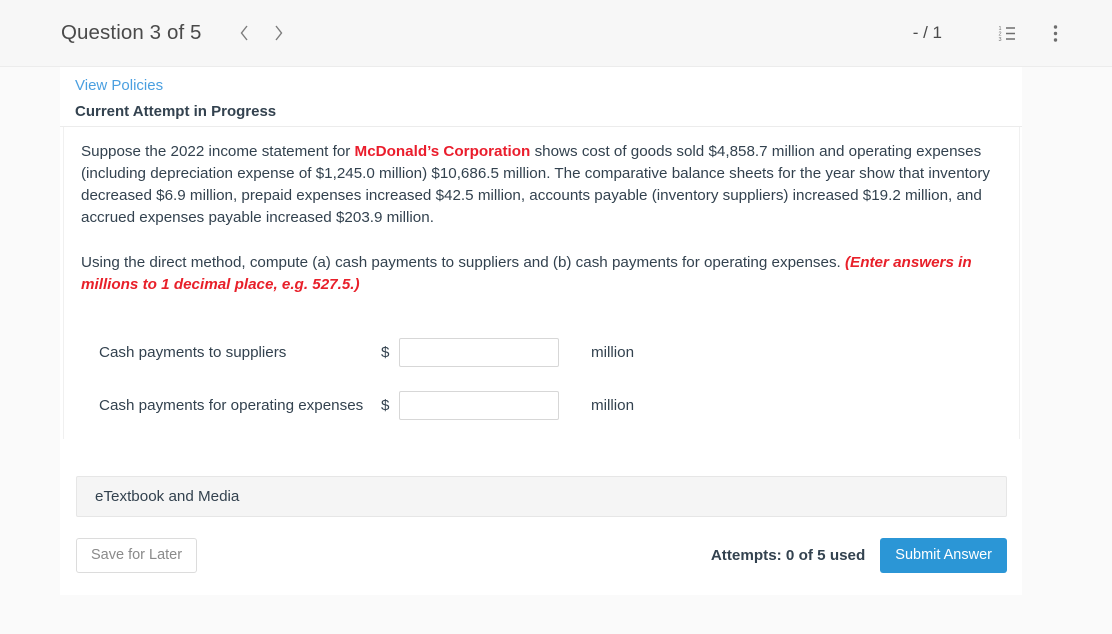  What do you see at coordinates (541, 496) in the screenshot?
I see `etextbook-and-media-bar: eTextbook and Media` at bounding box center [541, 496].